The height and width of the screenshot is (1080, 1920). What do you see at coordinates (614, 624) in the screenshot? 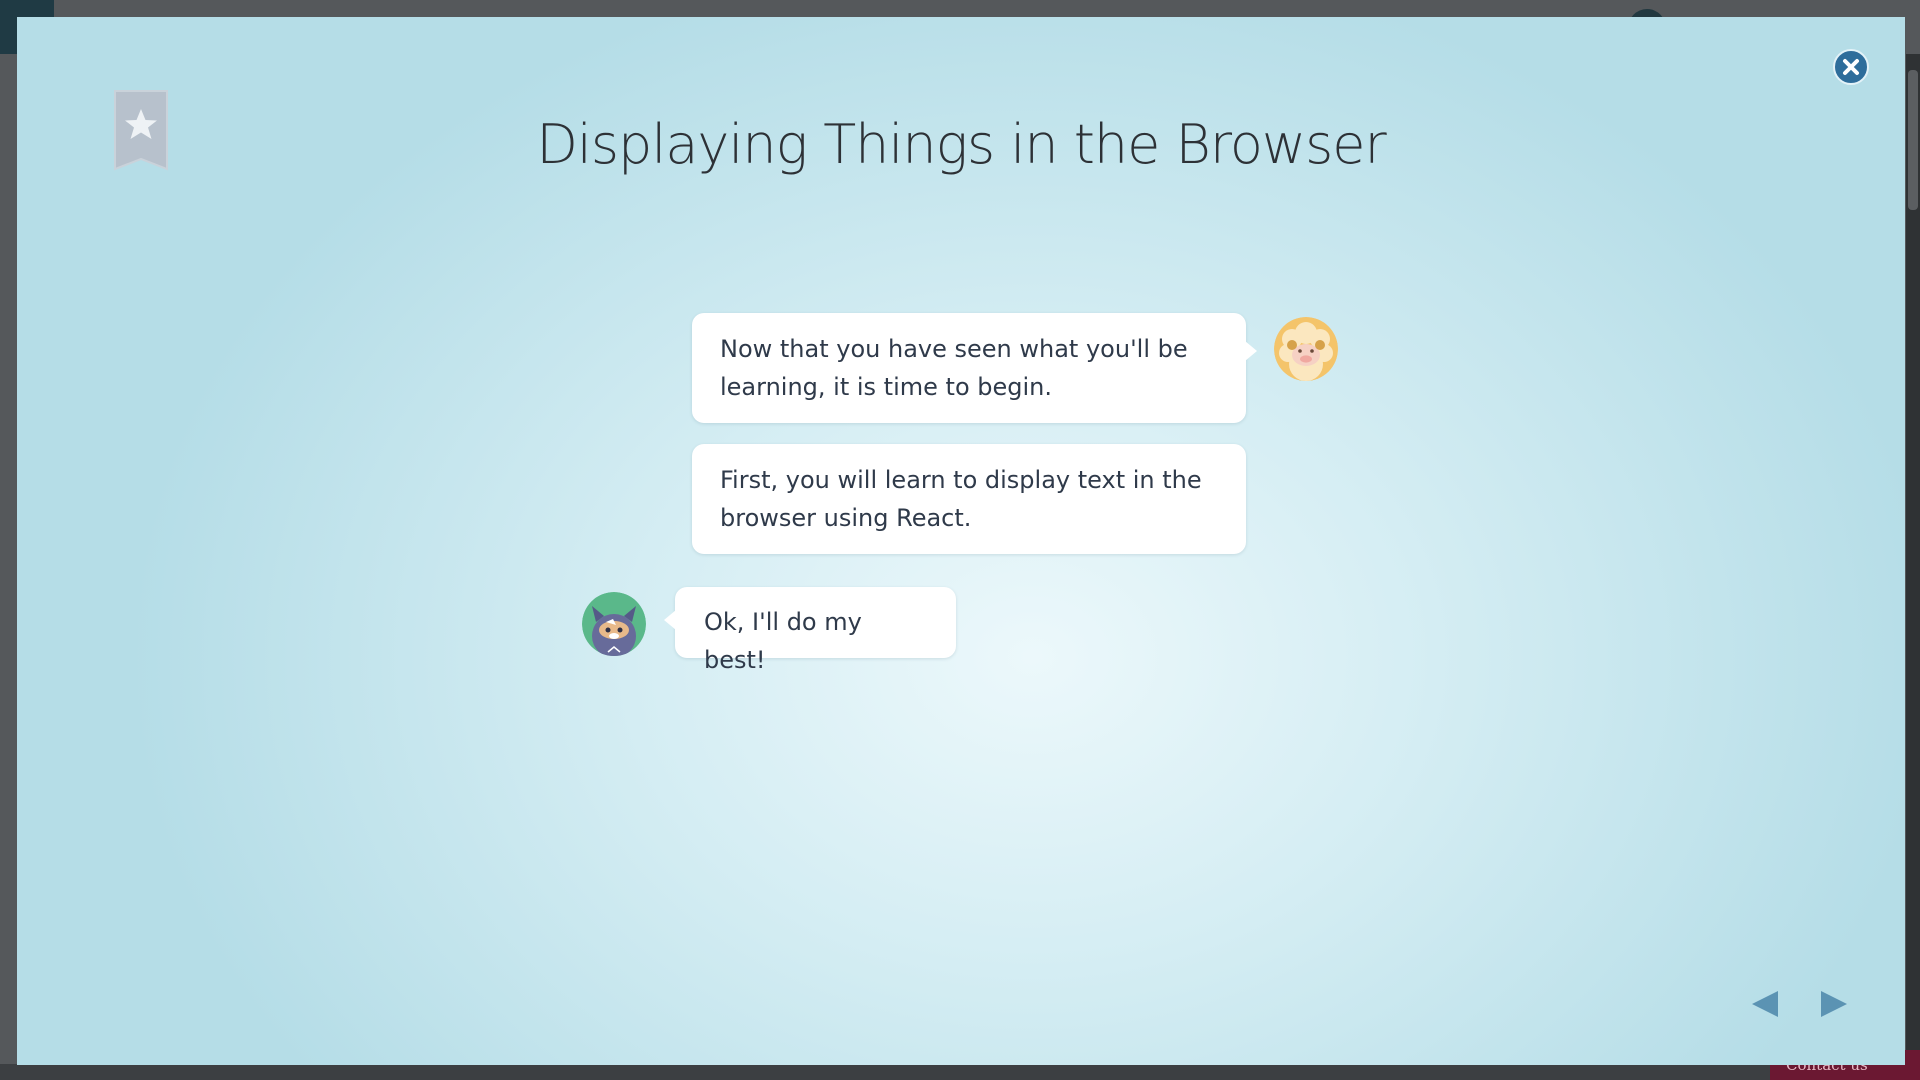
I see `cat-avatar` at bounding box center [614, 624].